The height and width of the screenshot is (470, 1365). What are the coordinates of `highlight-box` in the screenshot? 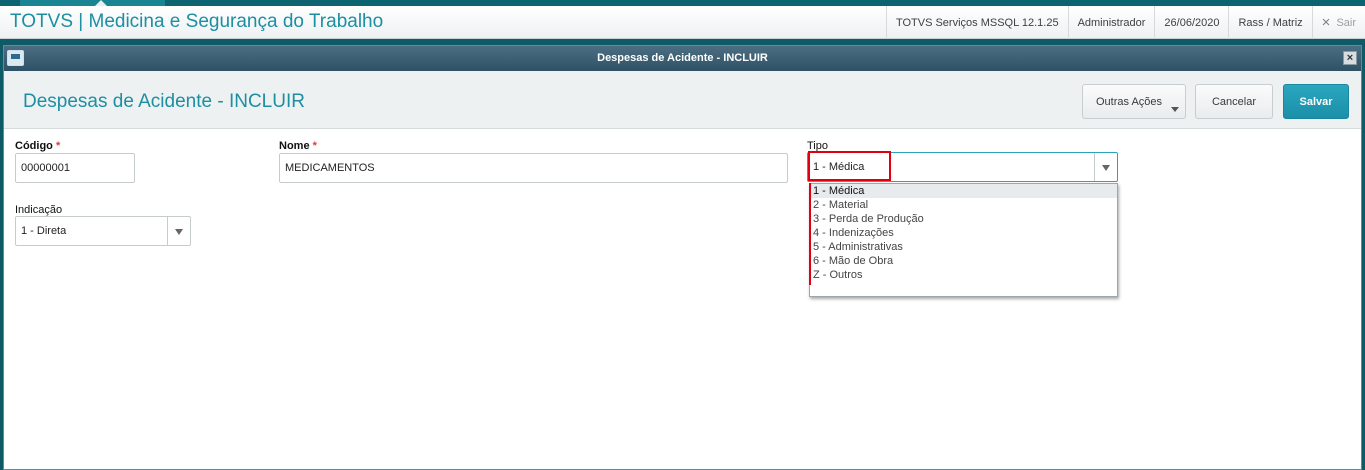 It's located at (849, 166).